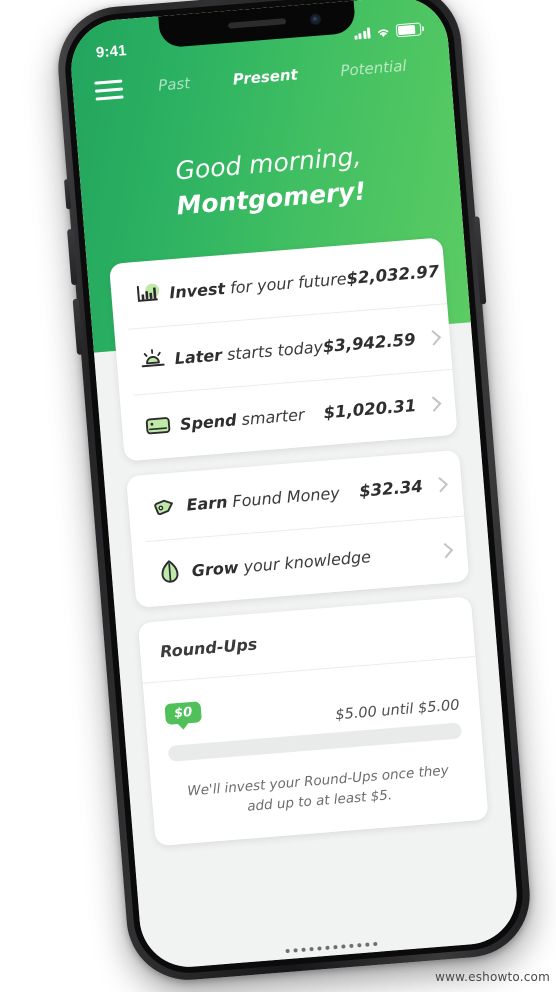  Describe the element at coordinates (109, 89) in the screenshot. I see `hamburger-menu-icon` at that location.